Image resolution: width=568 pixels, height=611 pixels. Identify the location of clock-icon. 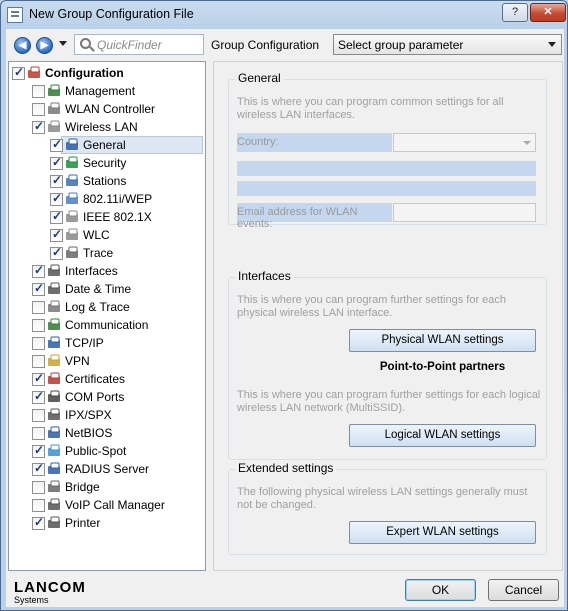
(55, 289).